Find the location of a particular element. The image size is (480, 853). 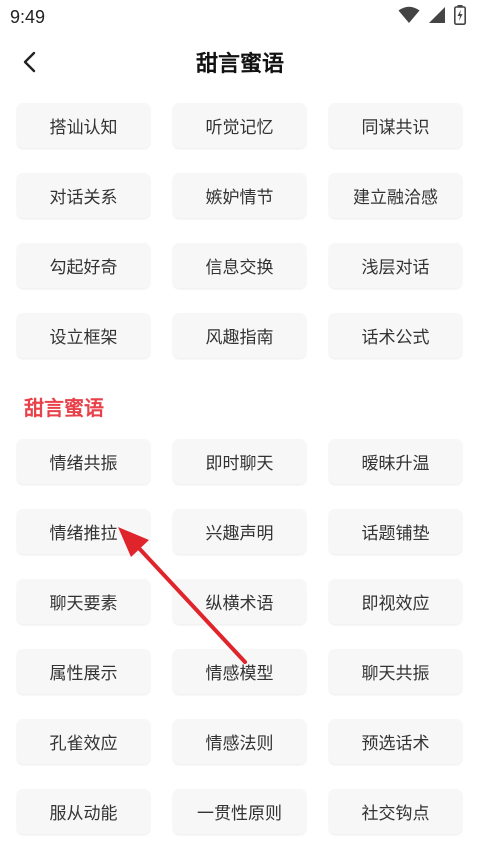

status-icons is located at coordinates (432, 17).